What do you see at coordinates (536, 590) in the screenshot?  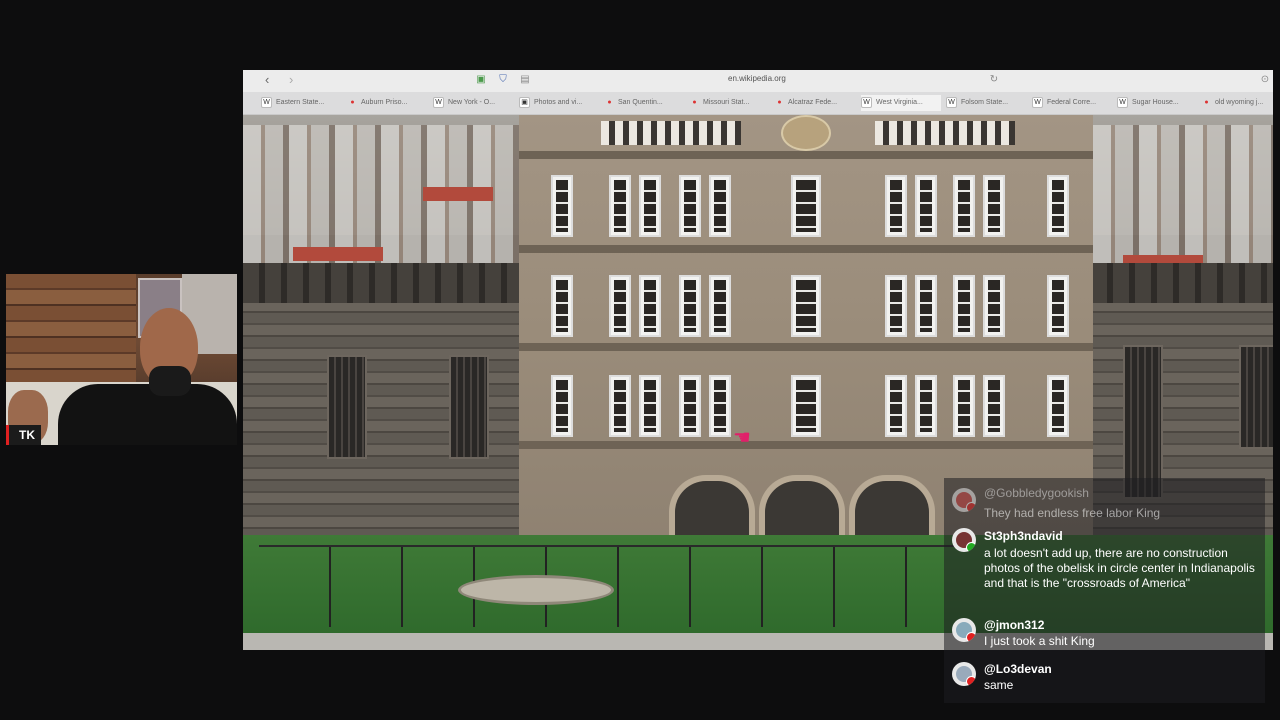 I see `fountain` at bounding box center [536, 590].